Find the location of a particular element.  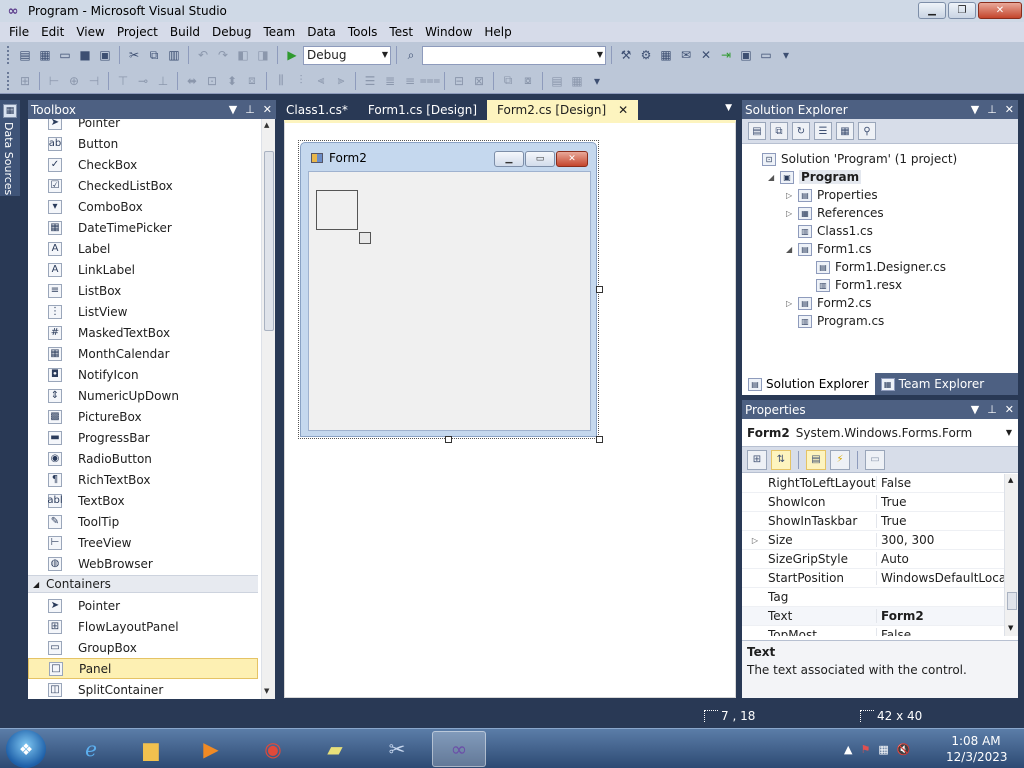

center-vertically-icon: ⊠ is located at coordinates (479, 81).